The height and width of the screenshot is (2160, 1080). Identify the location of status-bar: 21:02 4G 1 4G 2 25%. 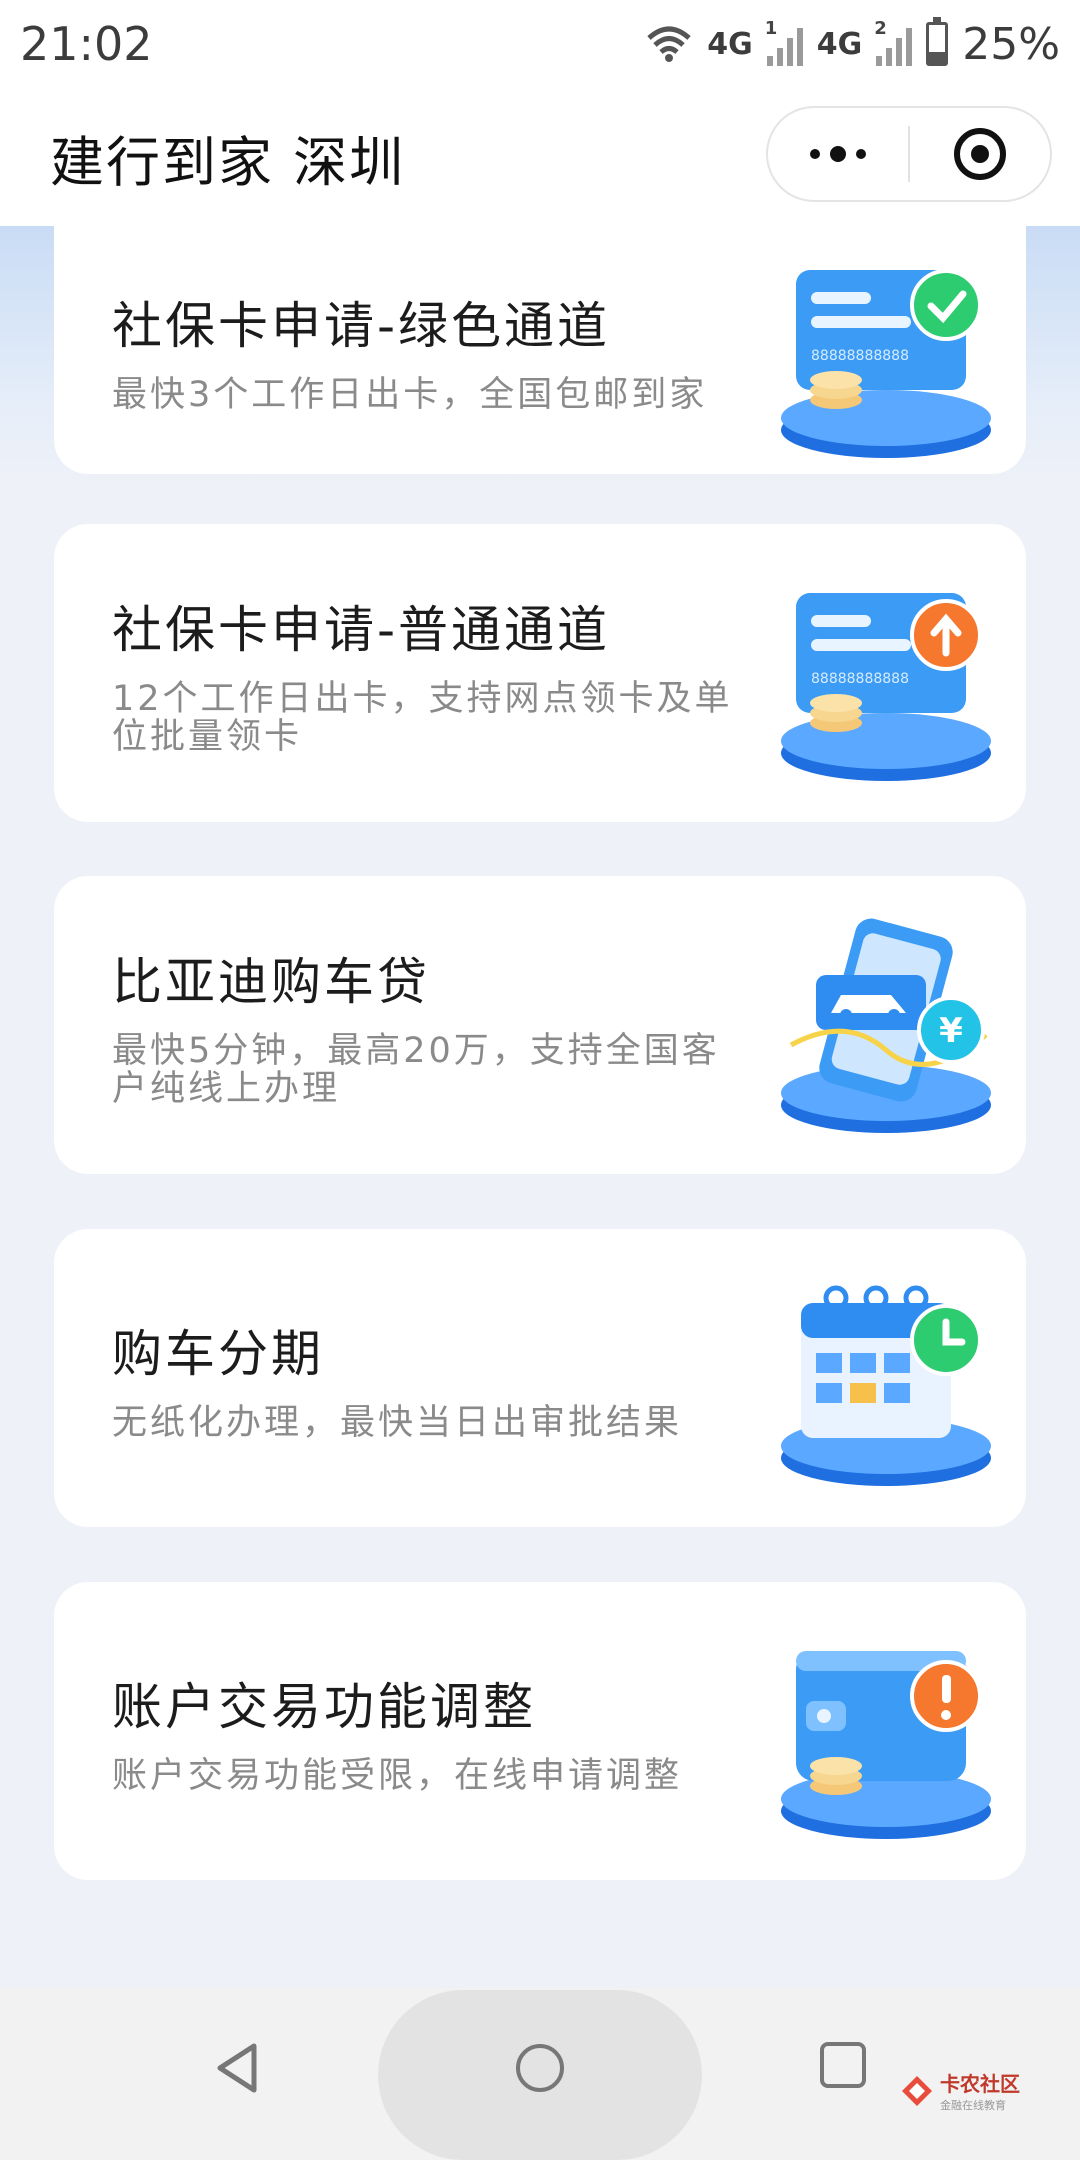
(540, 44).